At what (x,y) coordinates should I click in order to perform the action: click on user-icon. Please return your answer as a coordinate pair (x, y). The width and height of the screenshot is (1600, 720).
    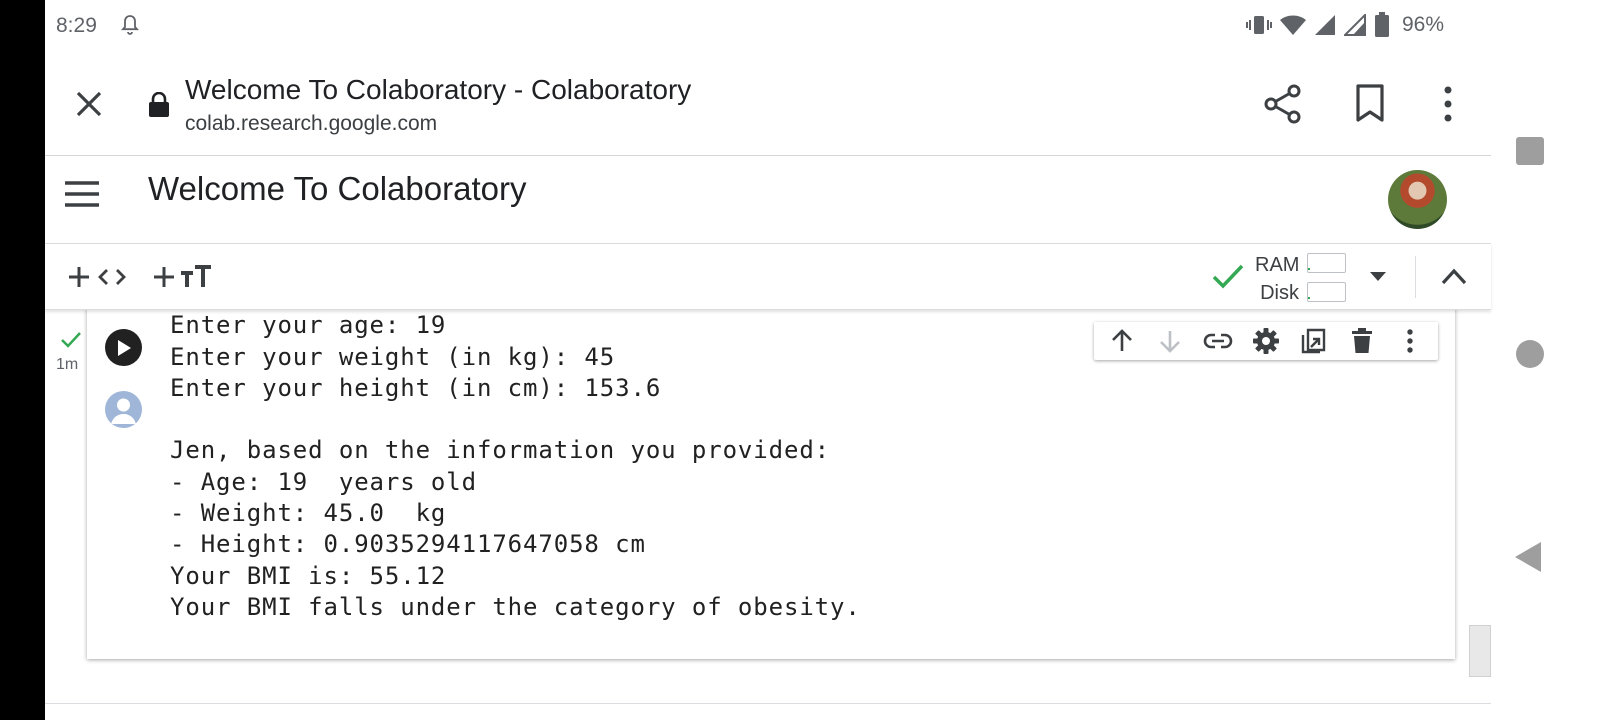
    Looking at the image, I should click on (123, 409).